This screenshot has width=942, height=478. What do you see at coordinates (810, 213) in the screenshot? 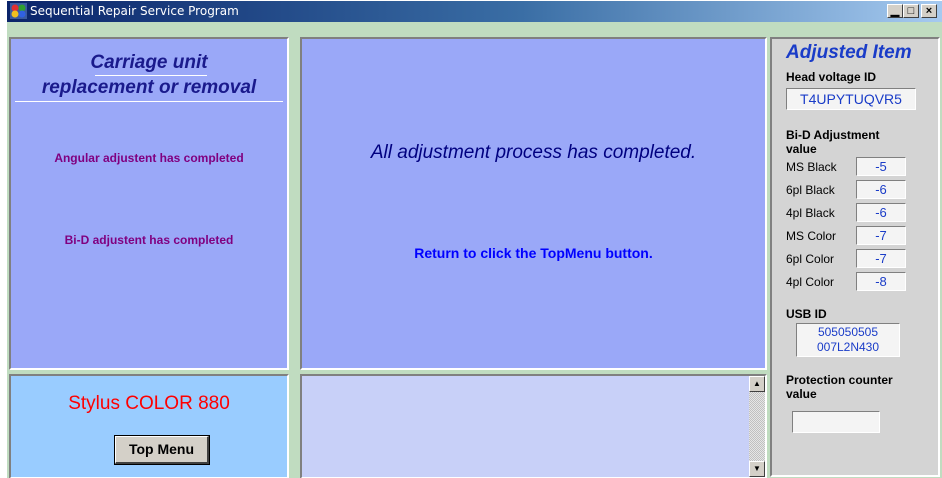
I see `bid-row-label: 4pl Black` at bounding box center [810, 213].